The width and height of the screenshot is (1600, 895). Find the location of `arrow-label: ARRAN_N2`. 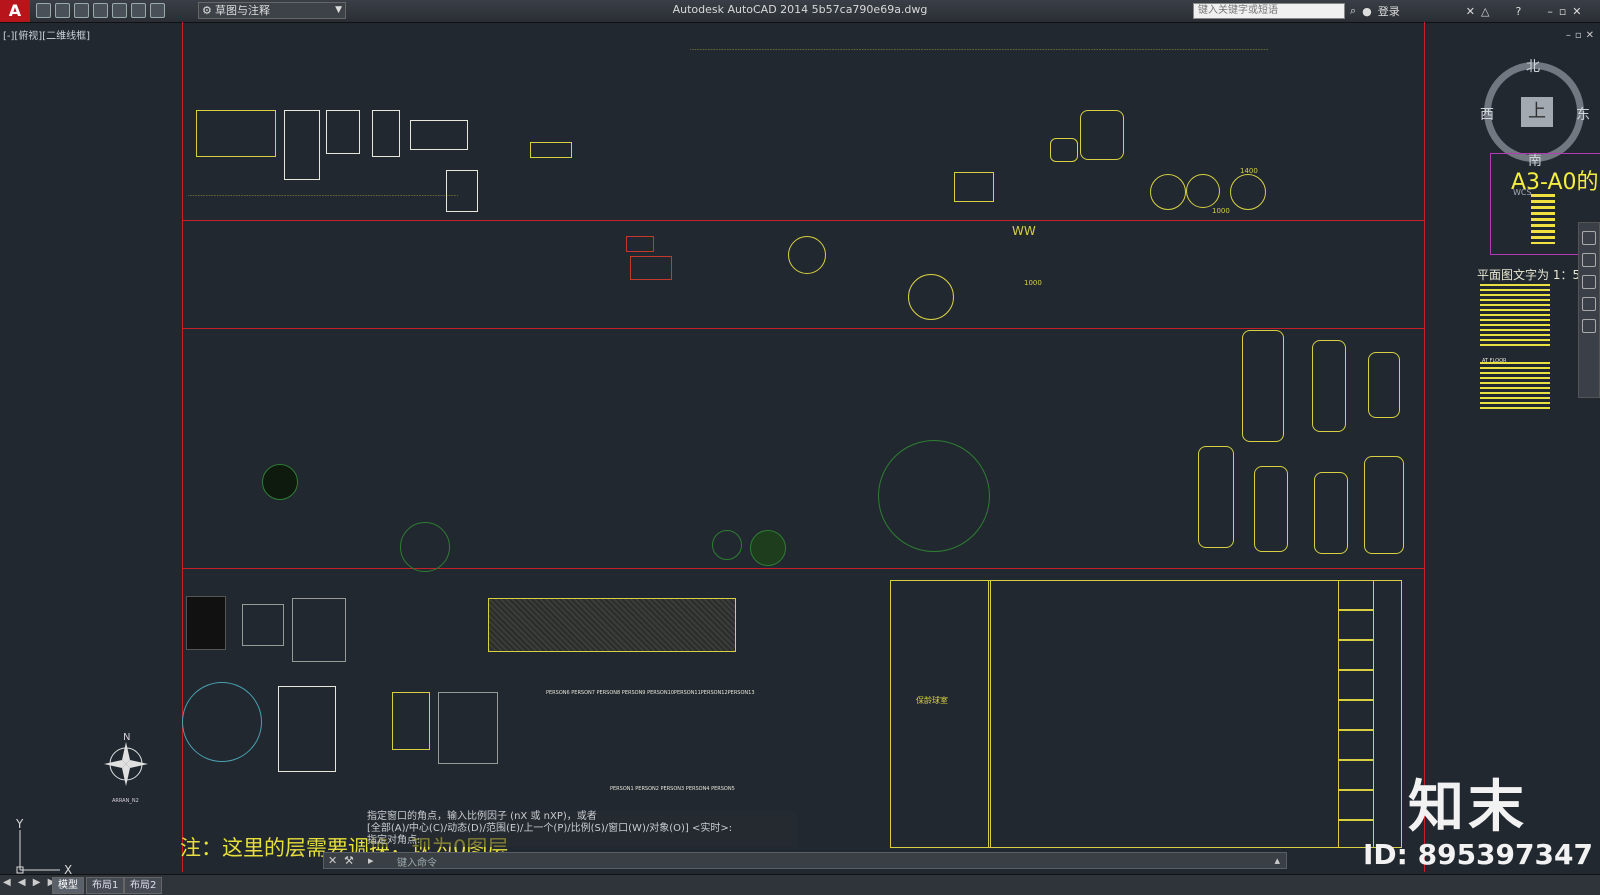

arrow-label: ARRAN_N2 is located at coordinates (125, 801).